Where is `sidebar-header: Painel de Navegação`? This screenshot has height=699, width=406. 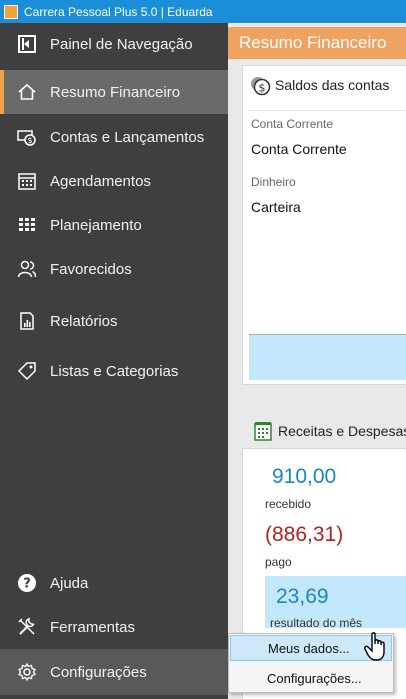
sidebar-header: Painel de Navegação is located at coordinates (114, 44).